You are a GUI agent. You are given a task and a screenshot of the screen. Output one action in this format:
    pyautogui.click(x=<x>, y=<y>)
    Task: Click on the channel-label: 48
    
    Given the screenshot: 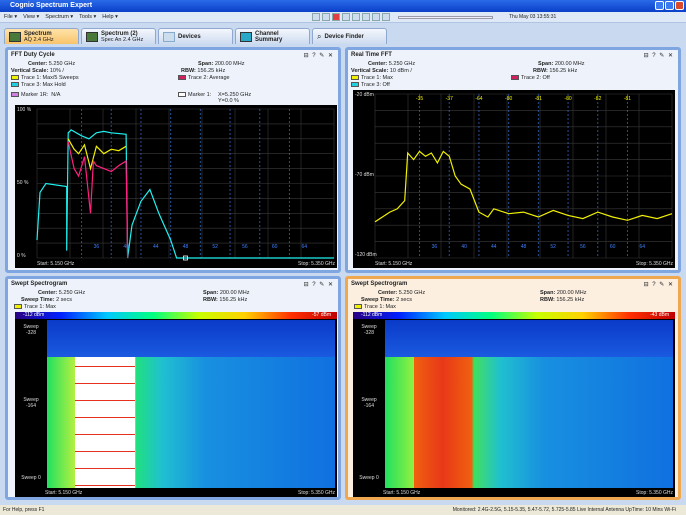 What is the action you would take?
    pyautogui.click(x=186, y=247)
    